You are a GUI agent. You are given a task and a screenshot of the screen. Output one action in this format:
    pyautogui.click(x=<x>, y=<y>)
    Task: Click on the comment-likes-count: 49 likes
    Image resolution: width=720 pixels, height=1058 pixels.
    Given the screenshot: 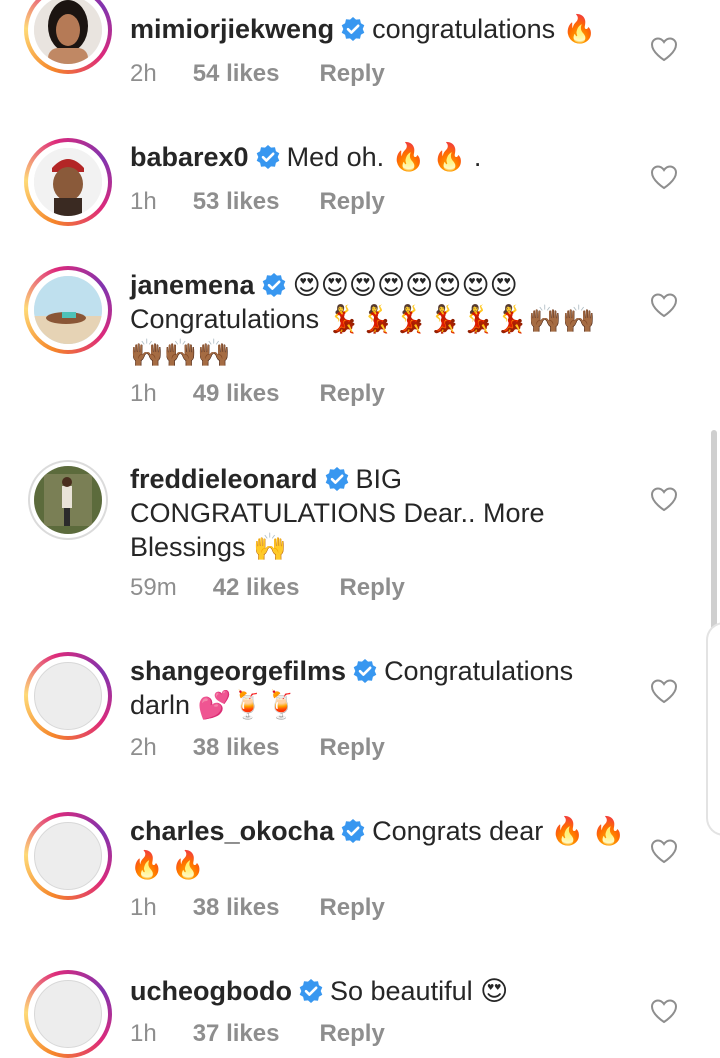 What is the action you would take?
    pyautogui.click(x=236, y=394)
    